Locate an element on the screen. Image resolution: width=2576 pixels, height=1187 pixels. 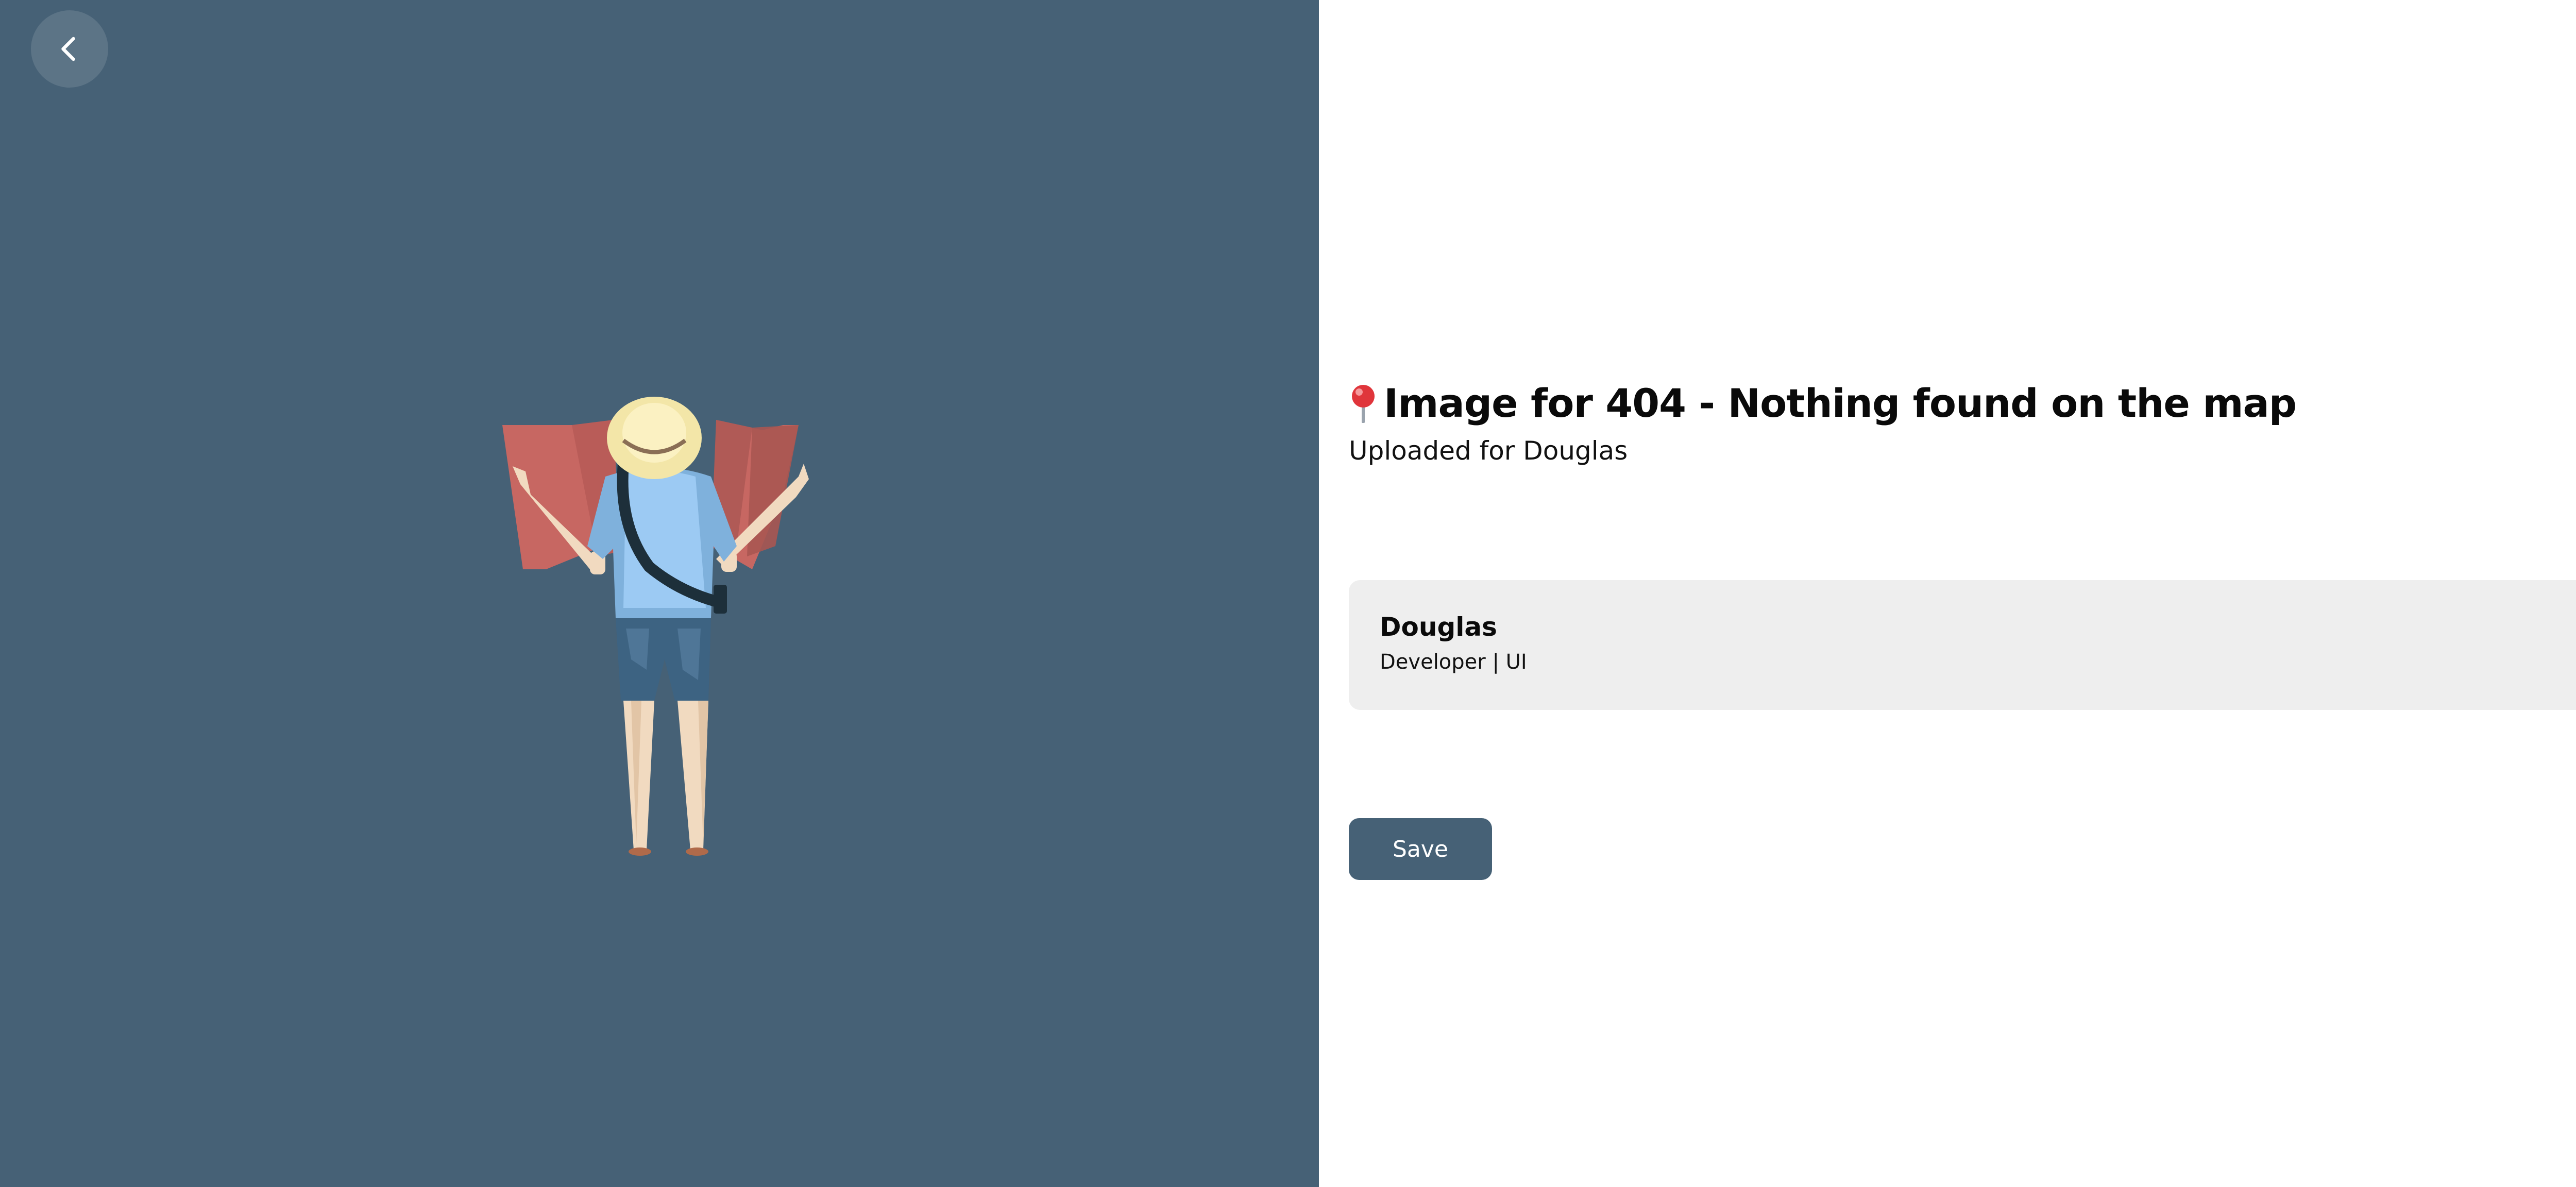
round-pushpin-icon is located at coordinates (1363, 403).